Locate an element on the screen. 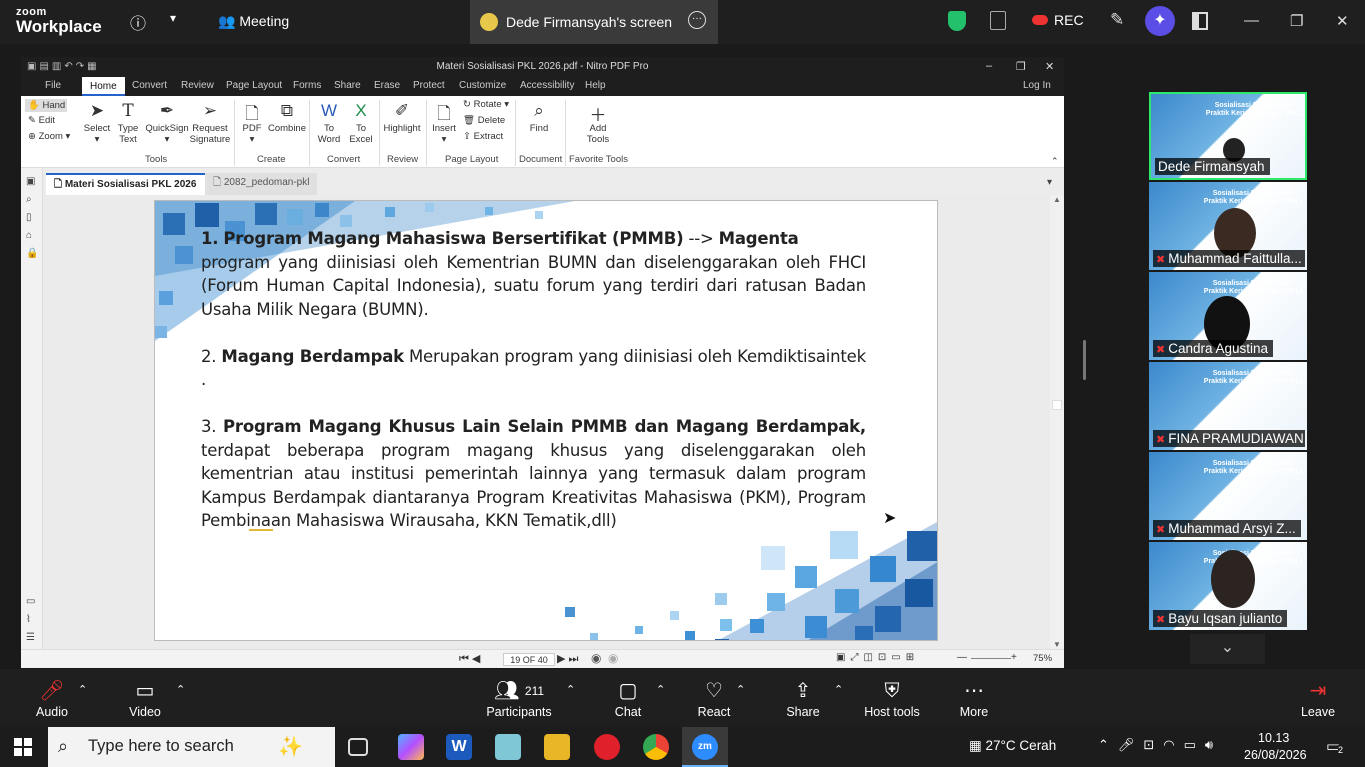 This screenshot has width=1365, height=767. hand-tool: ✋ Hand is located at coordinates (46, 105).